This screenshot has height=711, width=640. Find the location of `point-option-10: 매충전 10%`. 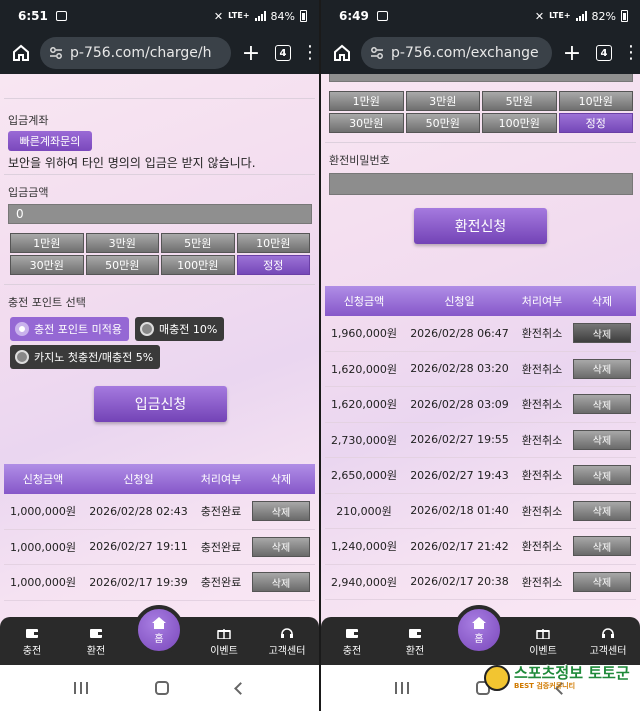

point-option-10: 매충전 10% is located at coordinates (180, 329).